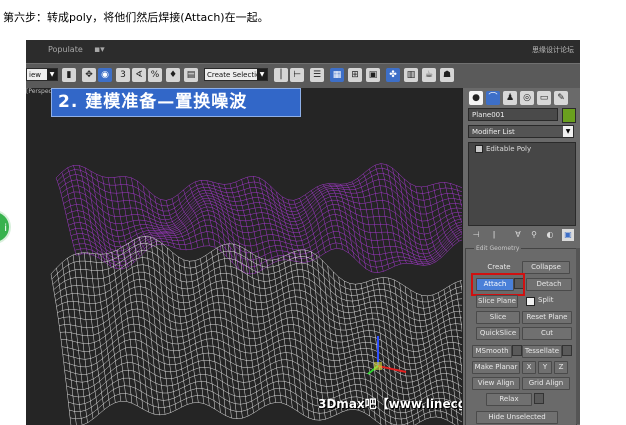  What do you see at coordinates (387, 355) in the screenshot?
I see `transform-gizmo-icon` at bounding box center [387, 355].